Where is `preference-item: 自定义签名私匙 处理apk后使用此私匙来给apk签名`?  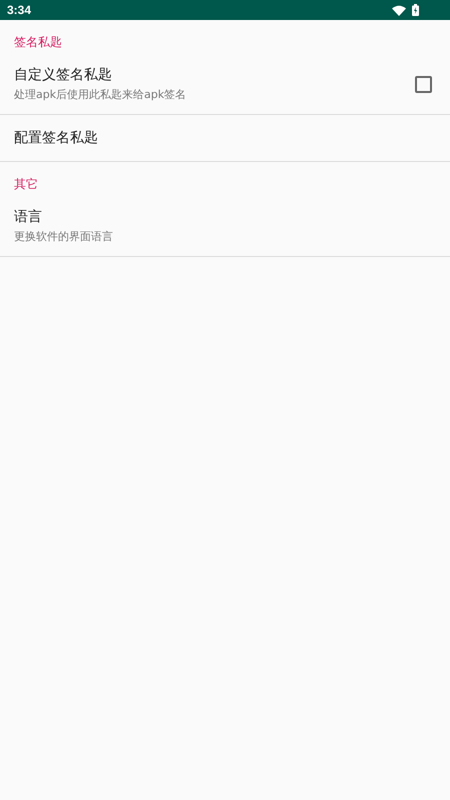 preference-item: 自定义签名私匙 处理apk后使用此私匙来给apk签名 is located at coordinates (225, 84).